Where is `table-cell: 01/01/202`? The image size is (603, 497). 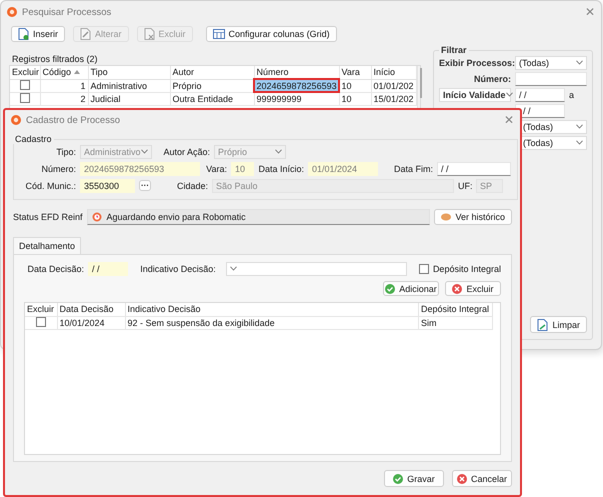
table-cell: 01/01/202 is located at coordinates (393, 85).